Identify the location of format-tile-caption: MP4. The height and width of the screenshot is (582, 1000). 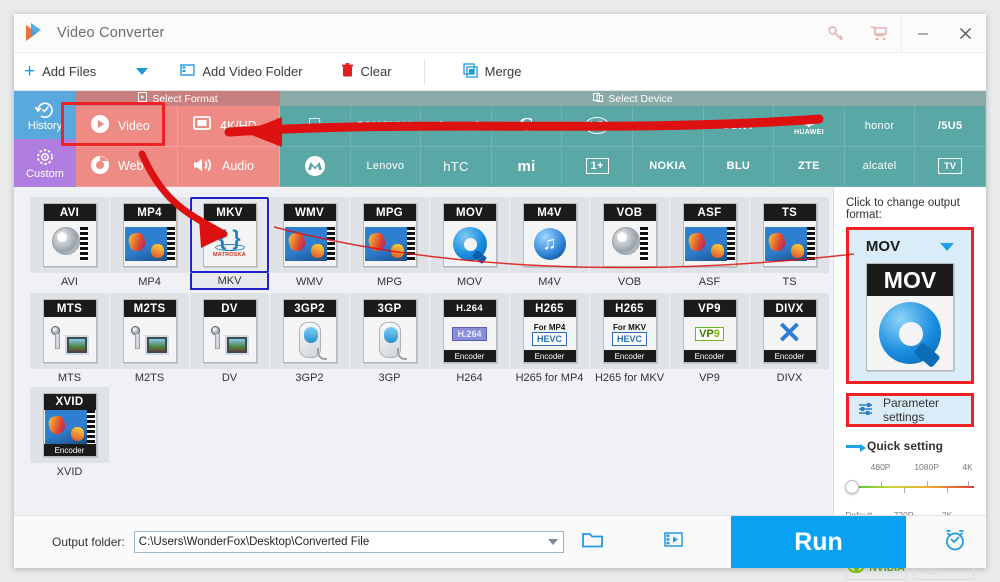
(149, 282).